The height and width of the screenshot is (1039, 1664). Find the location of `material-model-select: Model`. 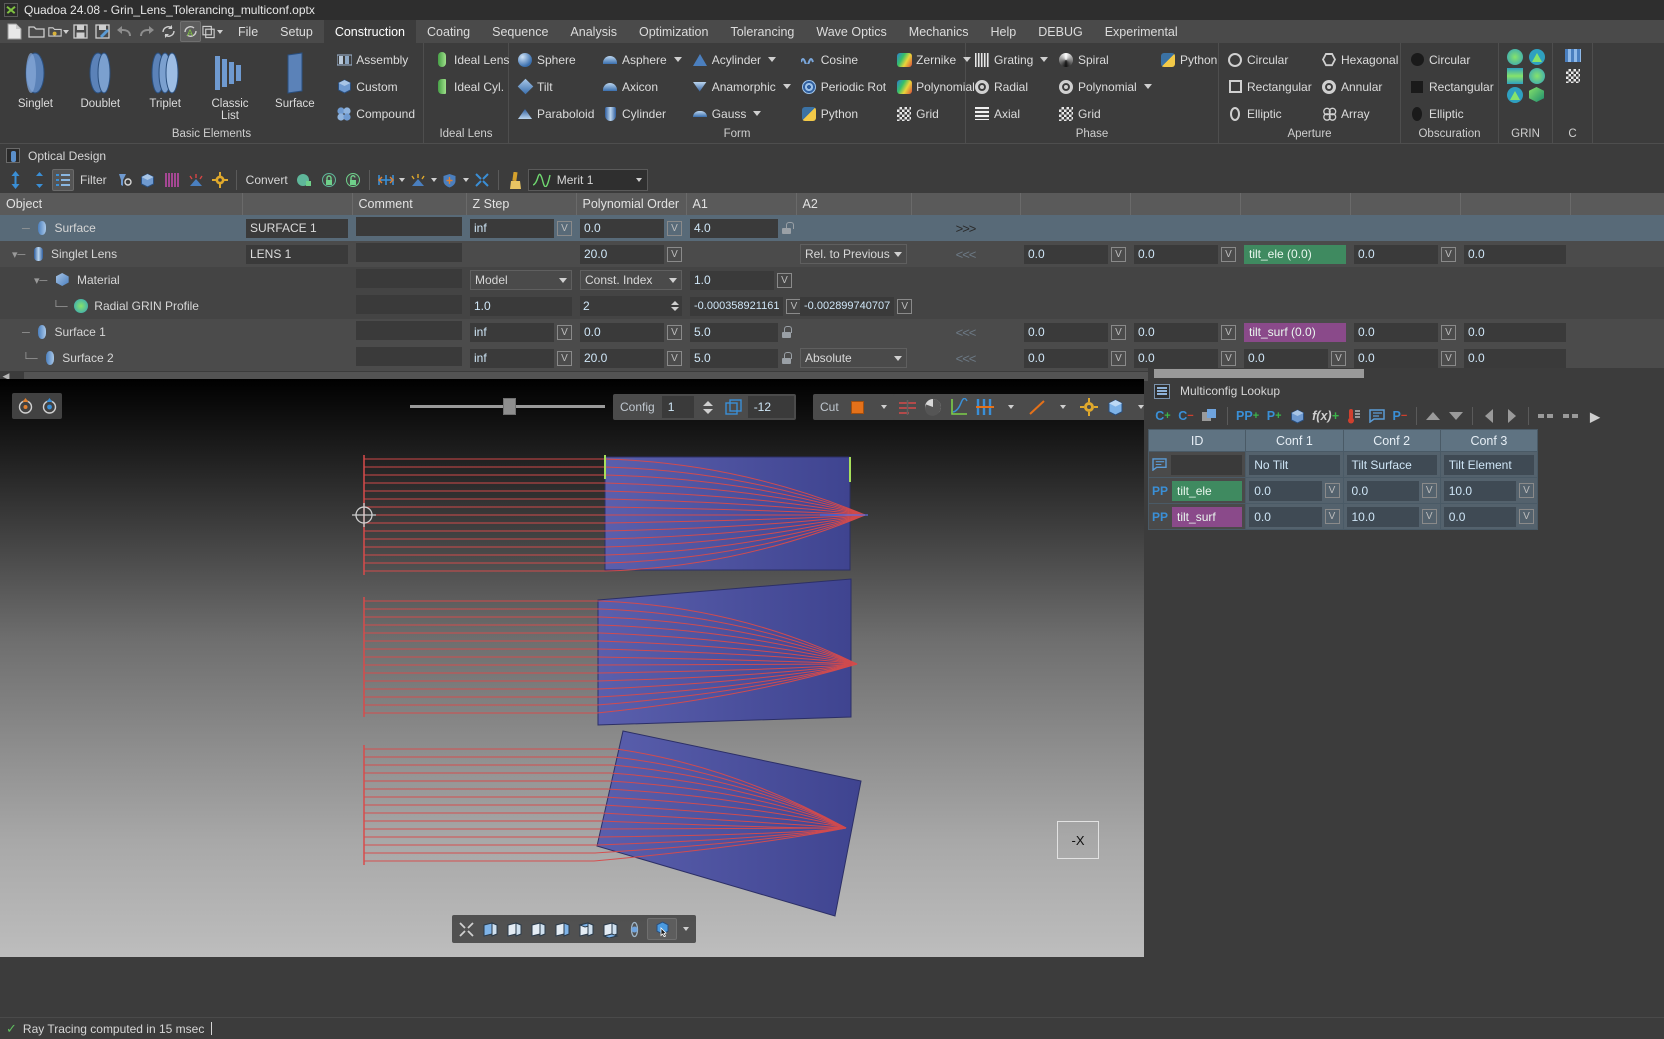

material-model-select: Model is located at coordinates (521, 280).